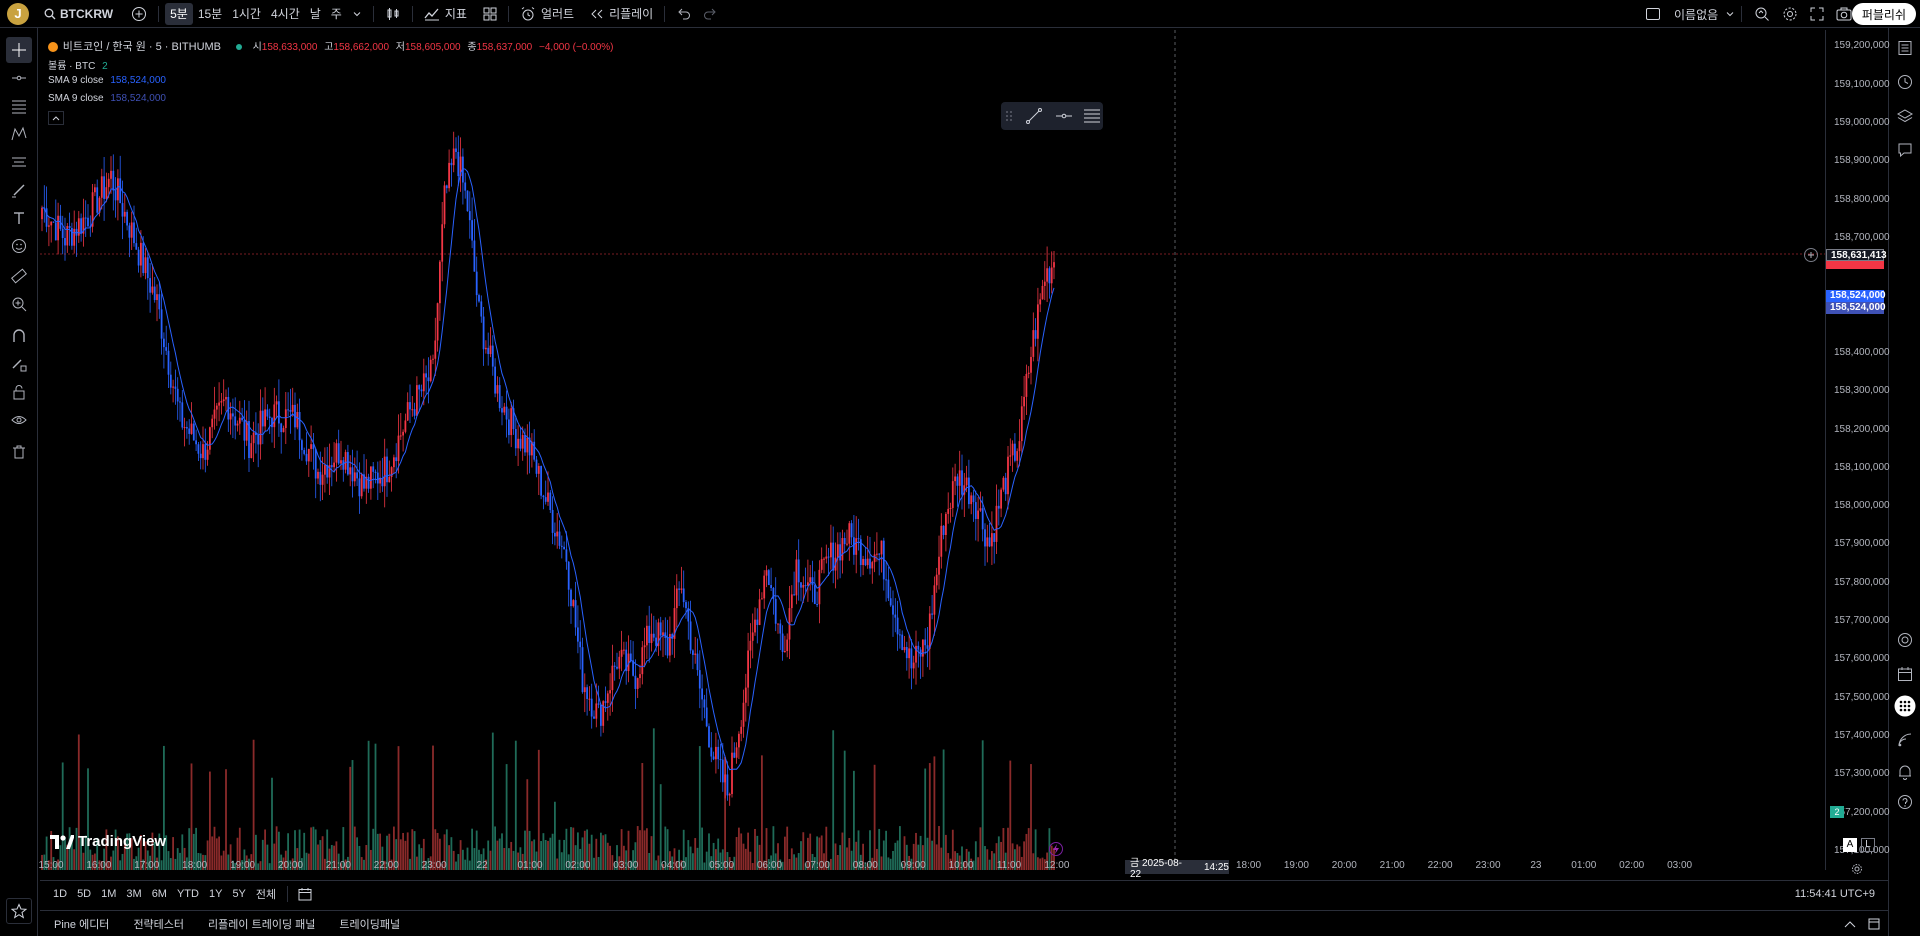  I want to click on remove-drawings-tool, so click(19, 452).